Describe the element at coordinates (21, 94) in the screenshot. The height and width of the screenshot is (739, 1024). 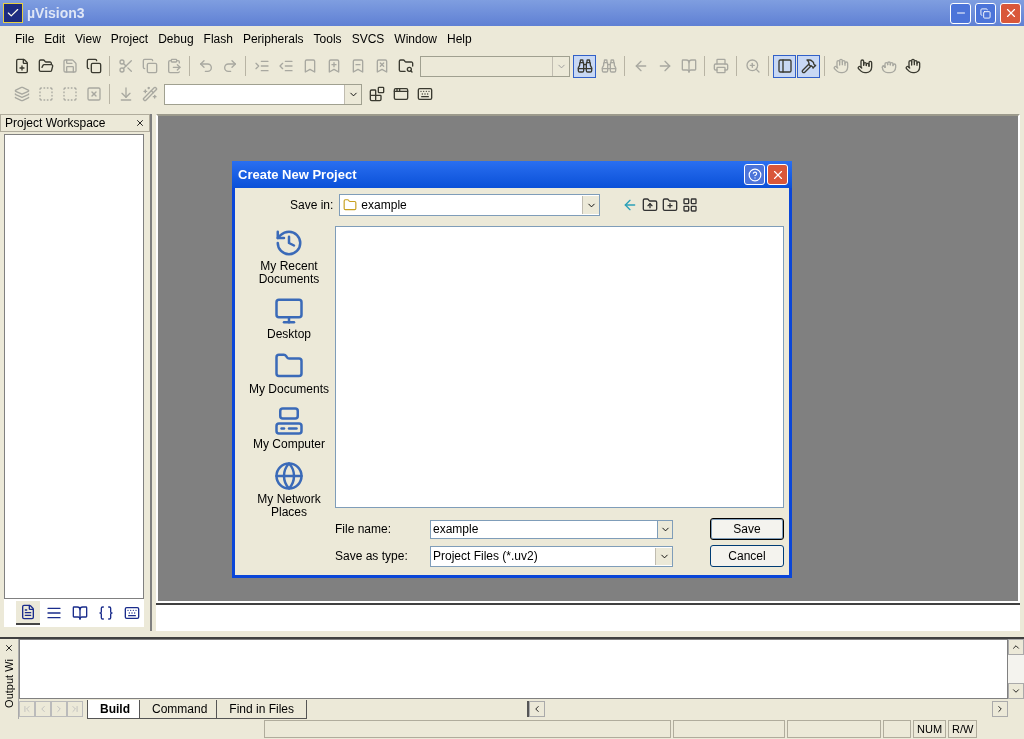
I see `stack-icon` at that location.